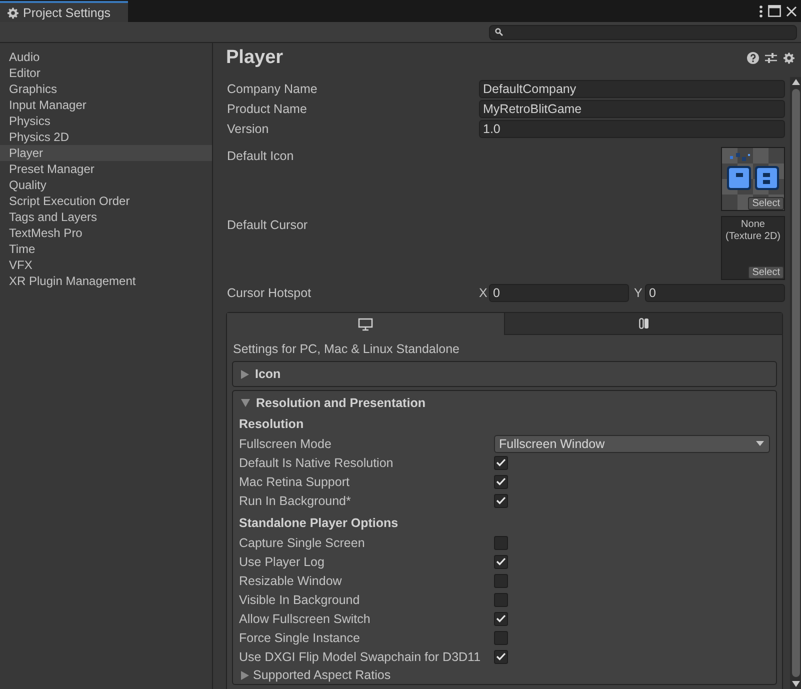 The image size is (801, 689). I want to click on sidebar-item: Editor, so click(106, 73).